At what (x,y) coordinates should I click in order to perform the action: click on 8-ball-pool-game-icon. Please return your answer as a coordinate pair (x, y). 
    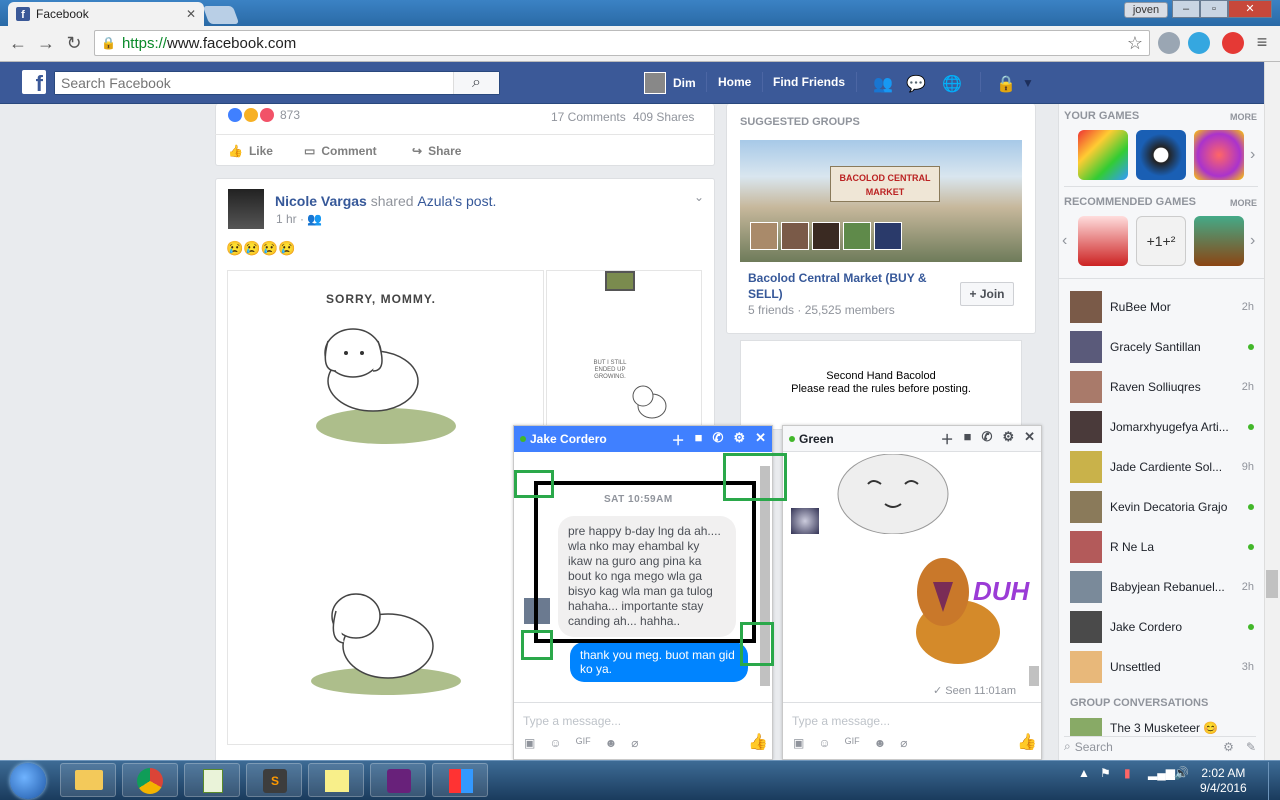
    Looking at the image, I should click on (1161, 155).